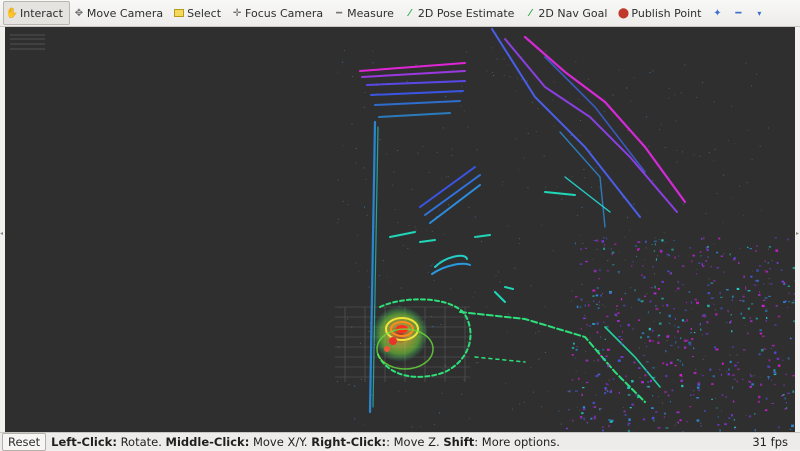  Describe the element at coordinates (798, 233) in the screenshot. I see `right-dock-handle-icon: ▸` at that location.